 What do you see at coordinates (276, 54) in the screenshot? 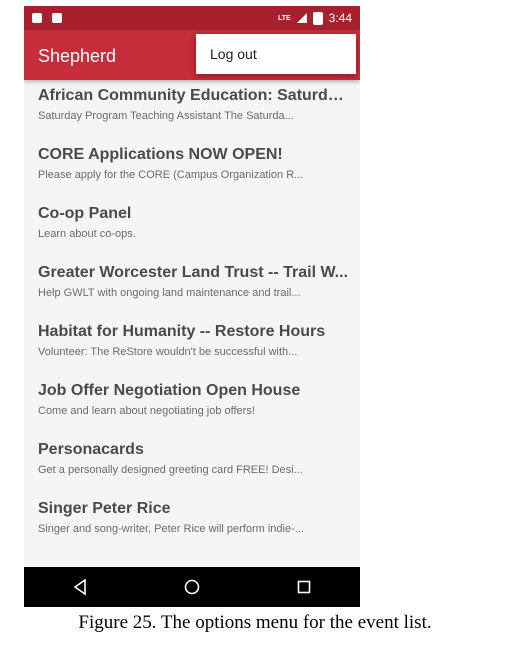
I see `options-menu: Log out` at bounding box center [276, 54].